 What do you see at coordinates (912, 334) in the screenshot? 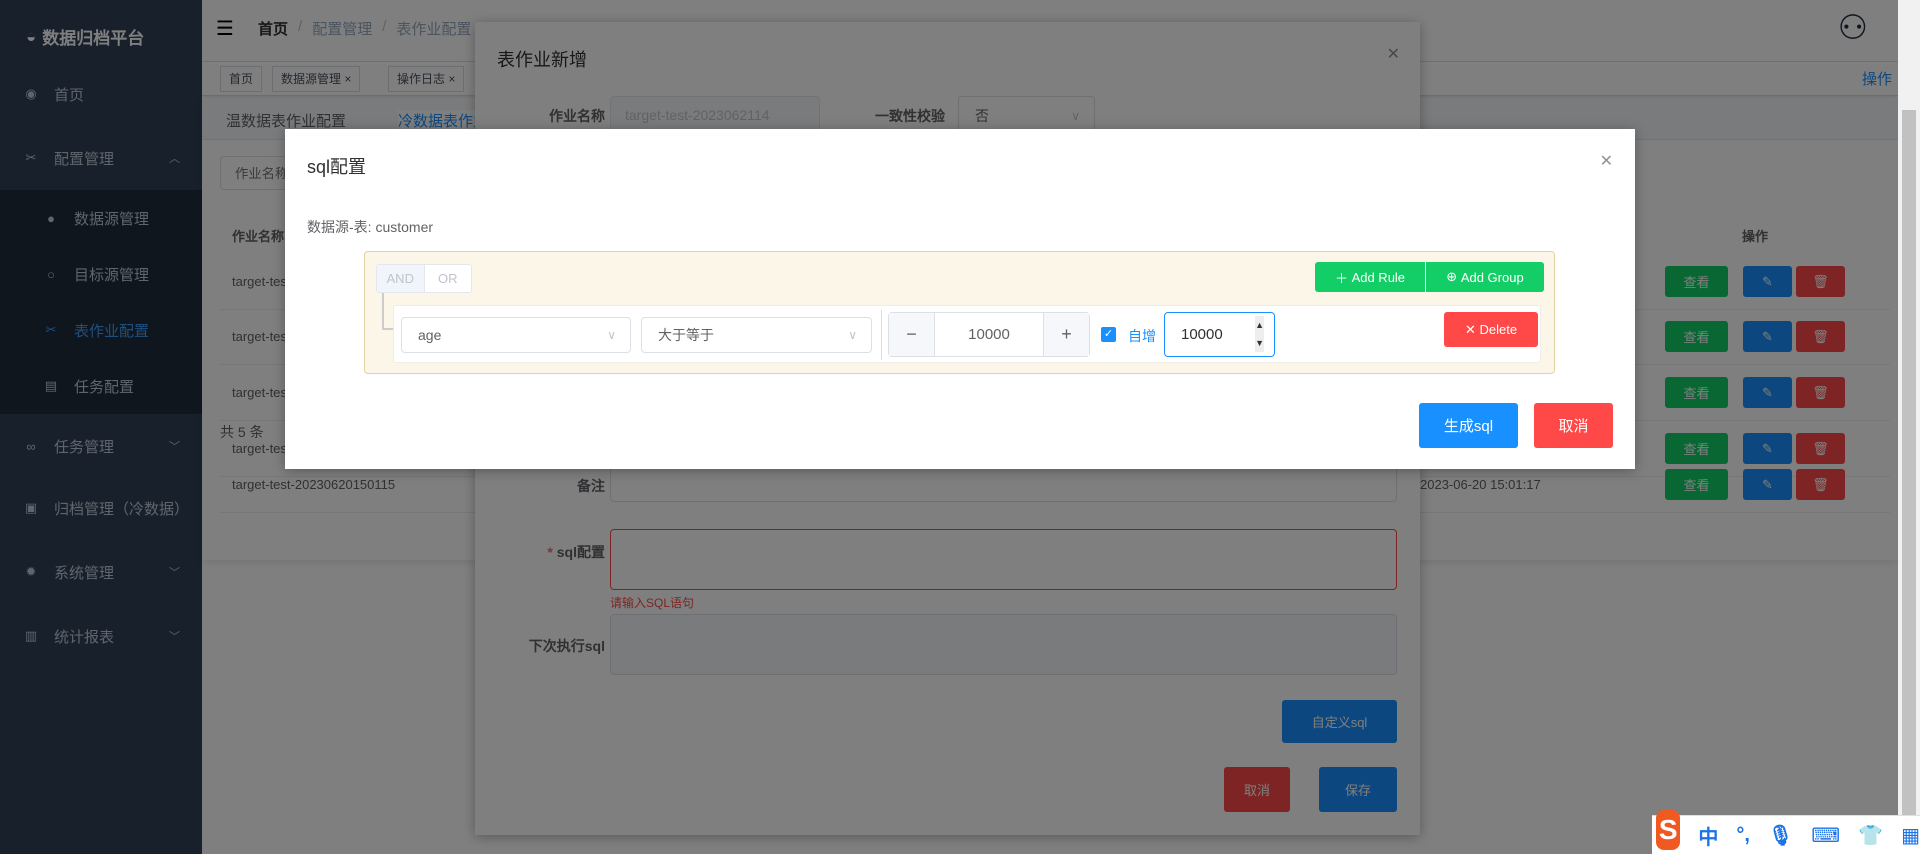
I see `minus-icon: −` at bounding box center [912, 334].